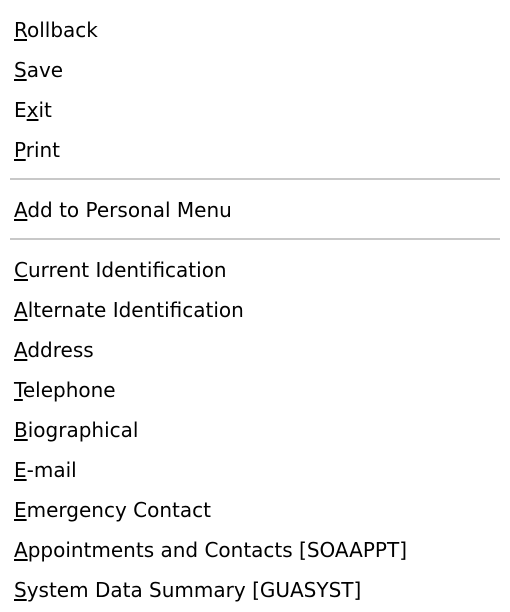  Describe the element at coordinates (118, 510) in the screenshot. I see `menu-item-label: mergency Contact` at that location.